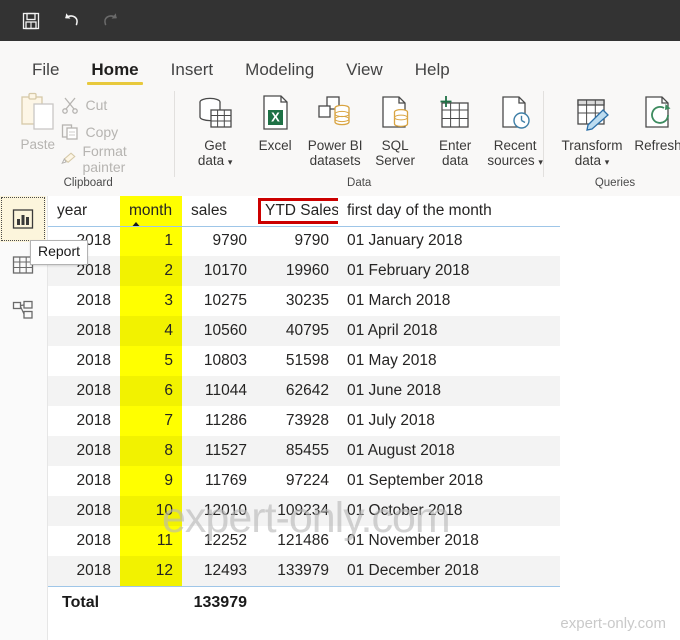 The height and width of the screenshot is (640, 680). Describe the element at coordinates (395, 145) in the screenshot. I see `sql-server-label-line1: SQL` at that location.